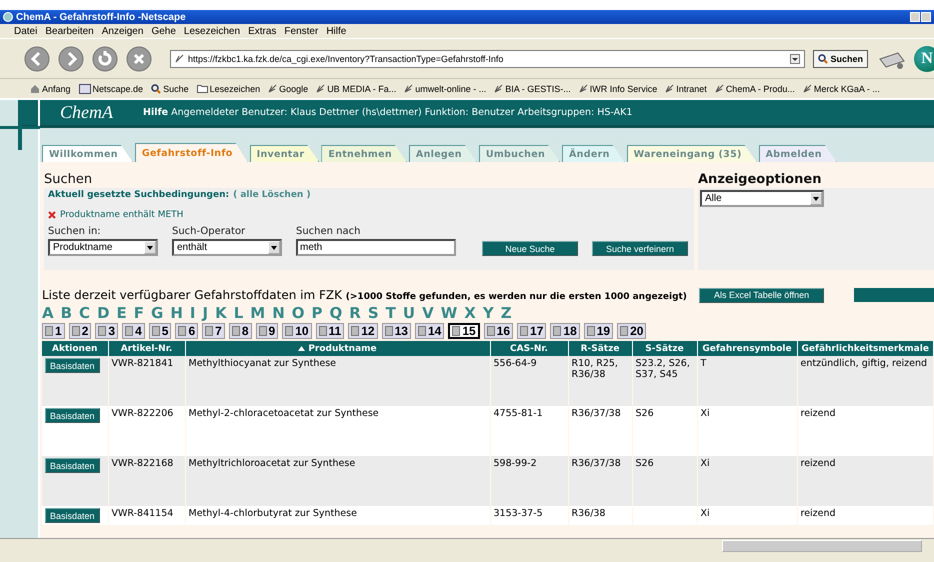 The width and height of the screenshot is (934, 562). What do you see at coordinates (240, 331) in the screenshot?
I see `page-button: 8` at bounding box center [240, 331].